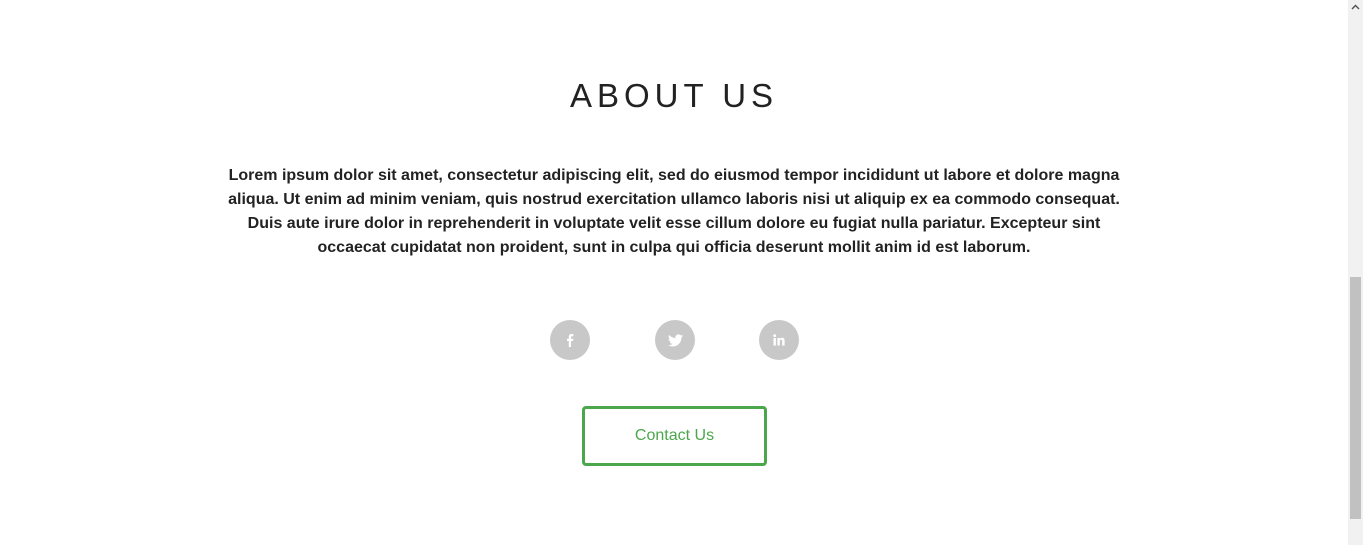 The height and width of the screenshot is (545, 1363). What do you see at coordinates (674, 95) in the screenshot?
I see `about-title: ABOUT US` at bounding box center [674, 95].